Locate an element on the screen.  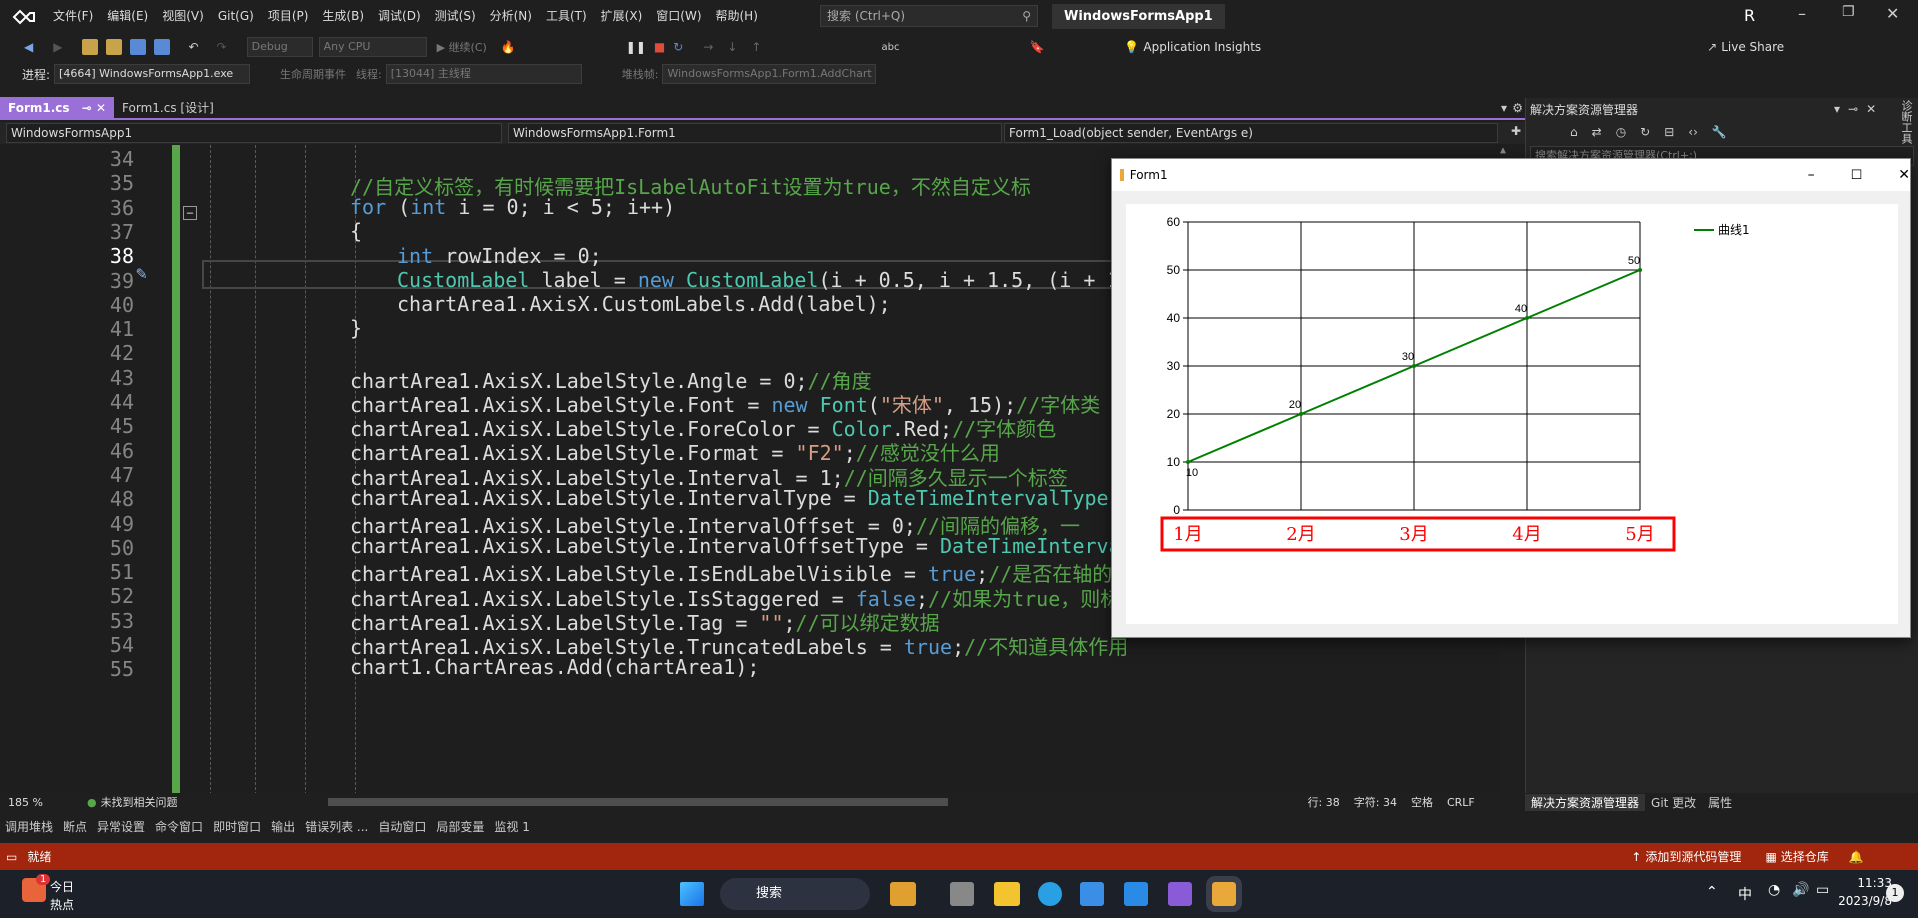
minimize-icon: – is located at coordinates (1802, 13).